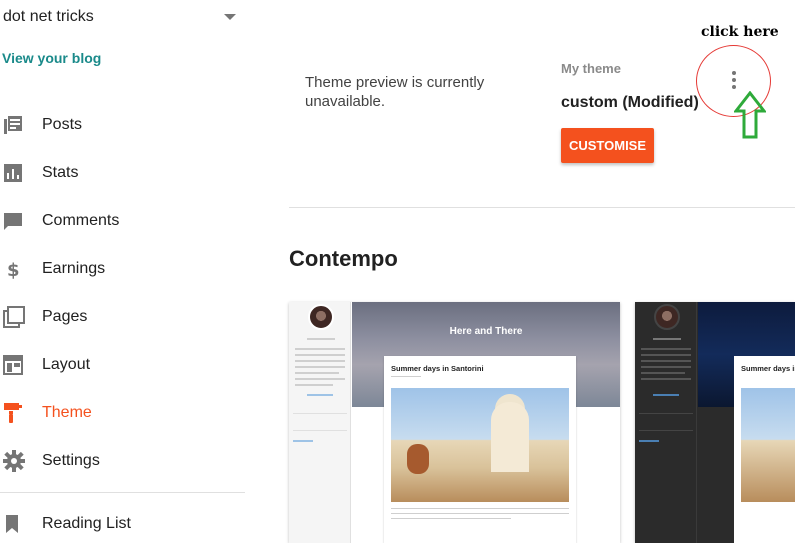 This screenshot has height=543, width=795. What do you see at coordinates (15, 524) in the screenshot?
I see `bookmark-icon` at bounding box center [15, 524].